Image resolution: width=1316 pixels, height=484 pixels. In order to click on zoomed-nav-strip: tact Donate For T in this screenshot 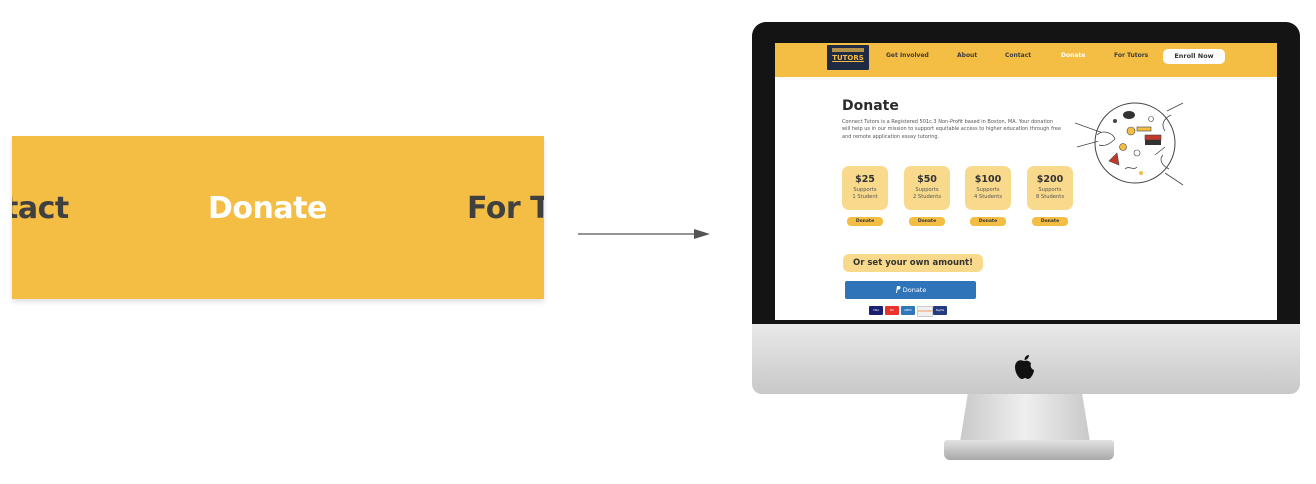, I will do `click(278, 217)`.